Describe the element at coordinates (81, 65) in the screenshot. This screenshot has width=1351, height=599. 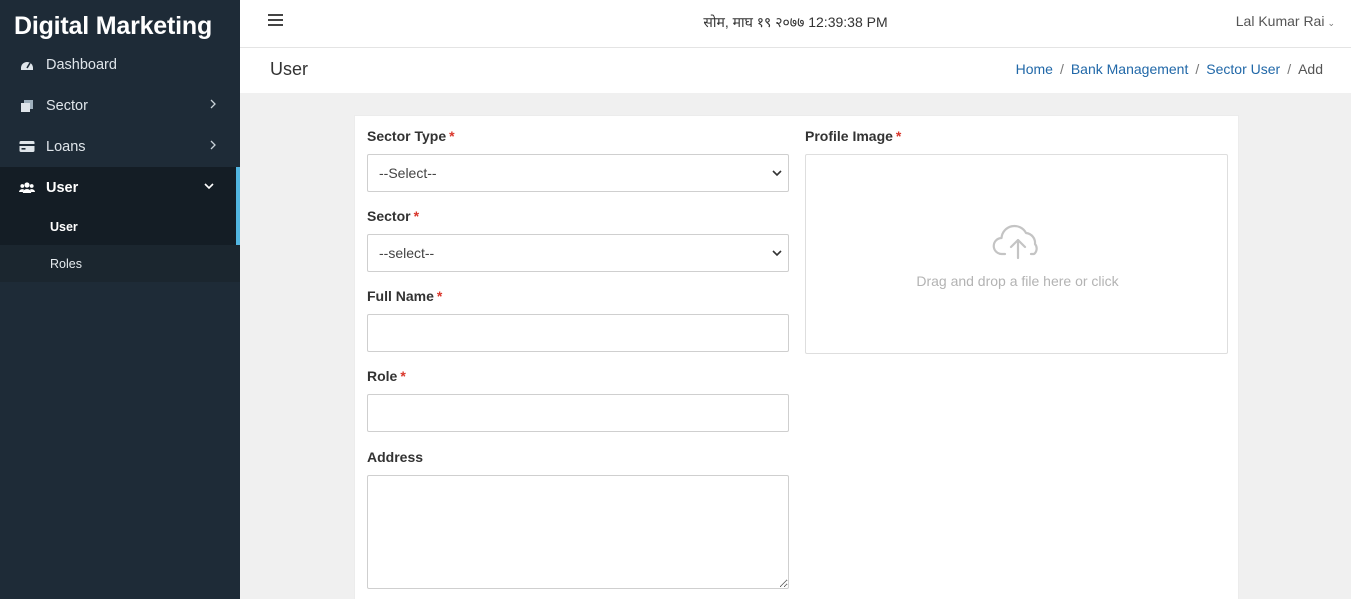
I see `sidebar-item-label: Dashboard` at that location.